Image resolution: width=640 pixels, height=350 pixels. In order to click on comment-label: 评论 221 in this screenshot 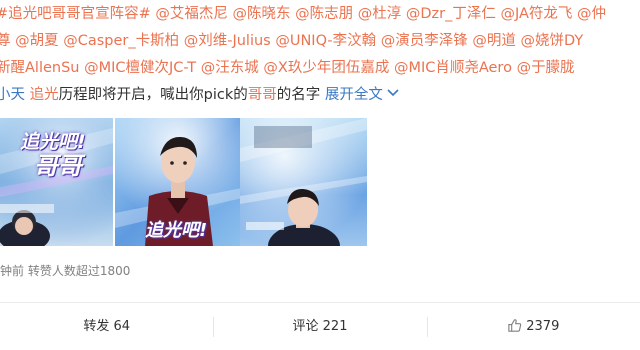, I will do `click(320, 326)`.